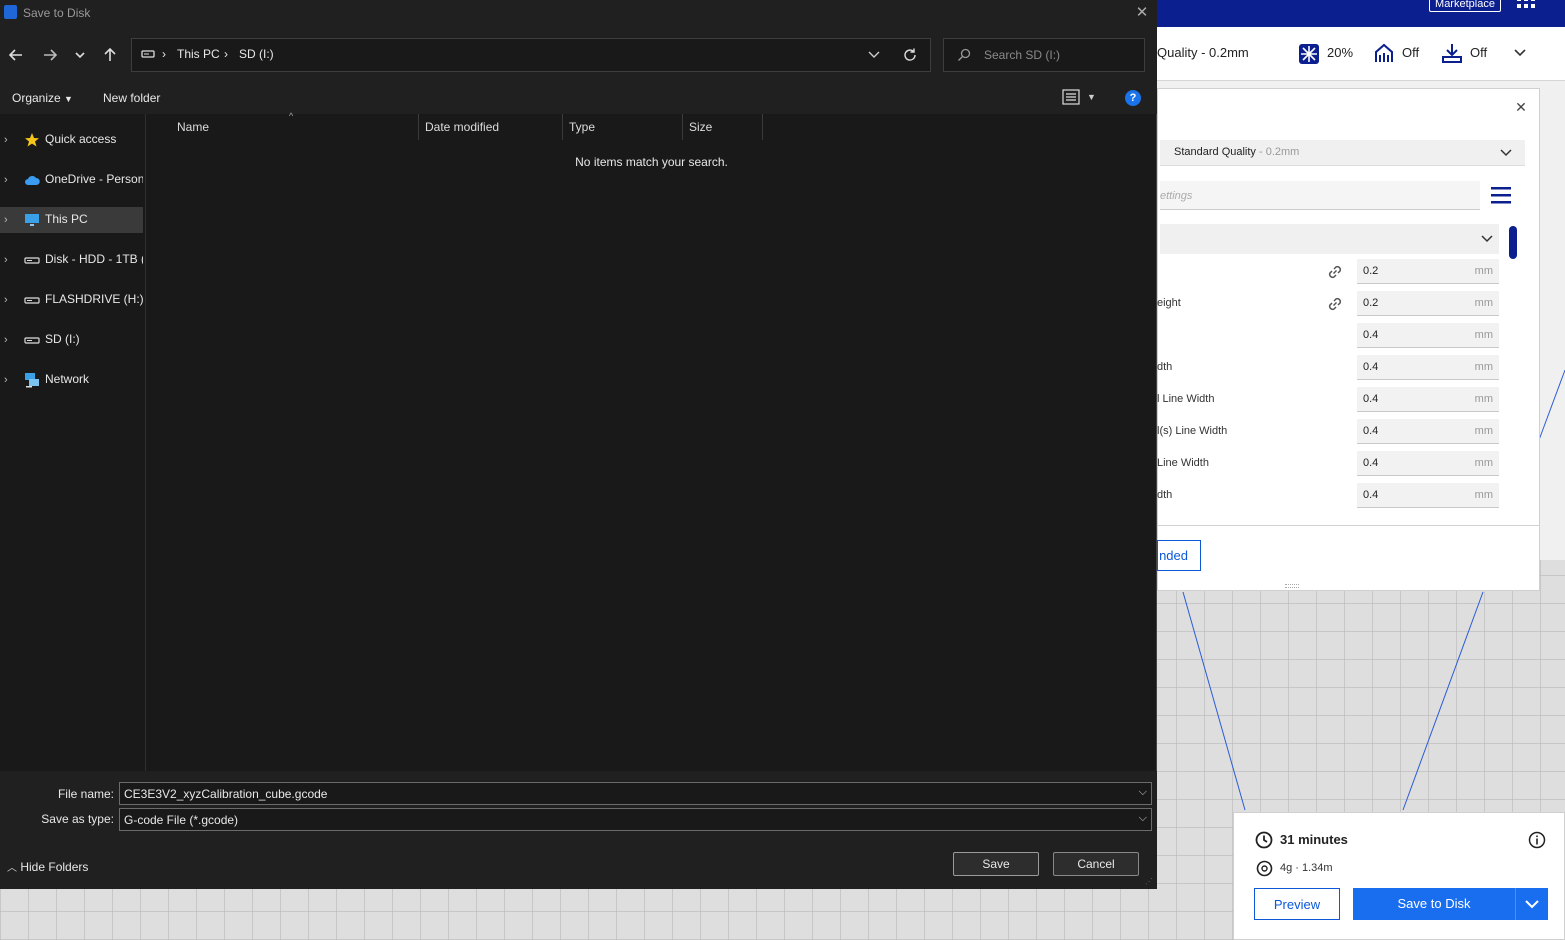  What do you see at coordinates (1478, 52) in the screenshot?
I see `adhesion-value: Off` at bounding box center [1478, 52].